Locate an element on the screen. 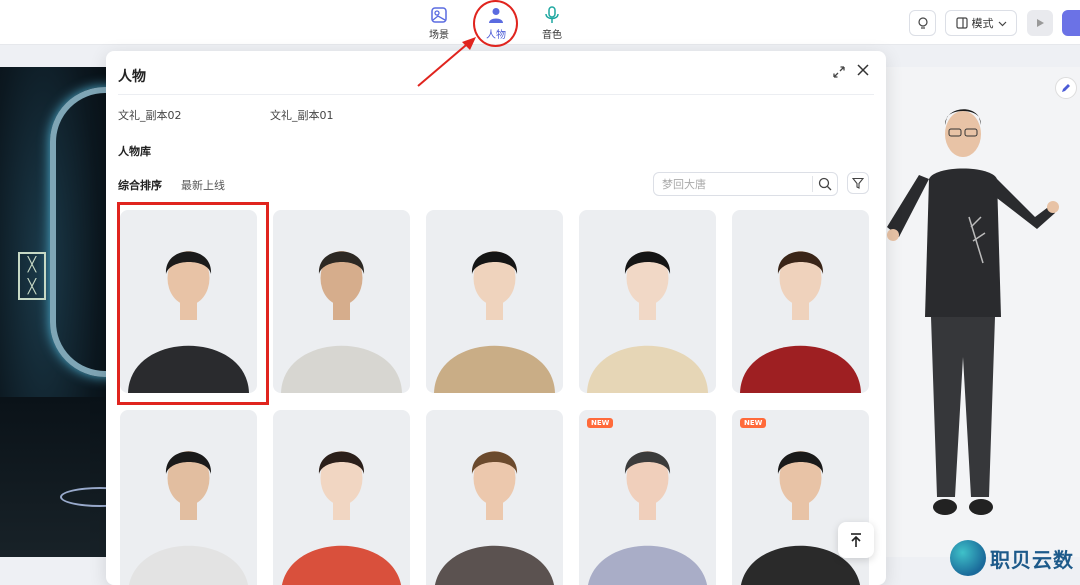 This screenshot has width=1080, height=585. recent-avatar-2: 文礼_副本01 is located at coordinates (302, 115).